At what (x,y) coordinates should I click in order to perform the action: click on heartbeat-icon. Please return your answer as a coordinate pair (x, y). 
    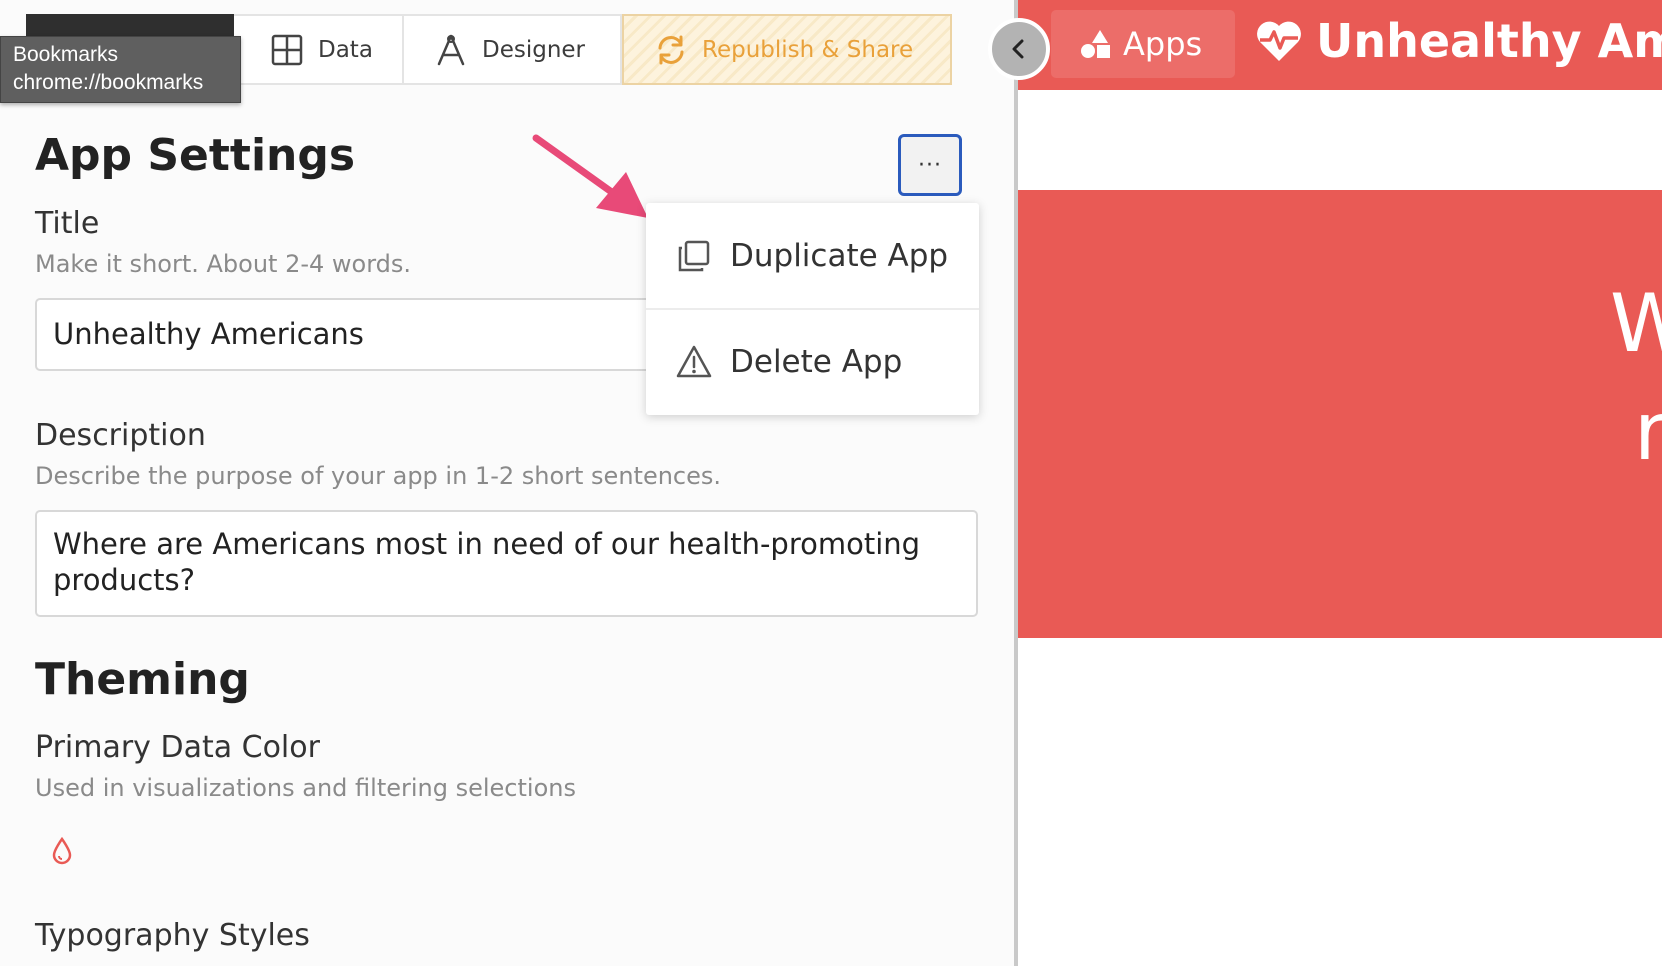
    Looking at the image, I should click on (1279, 41).